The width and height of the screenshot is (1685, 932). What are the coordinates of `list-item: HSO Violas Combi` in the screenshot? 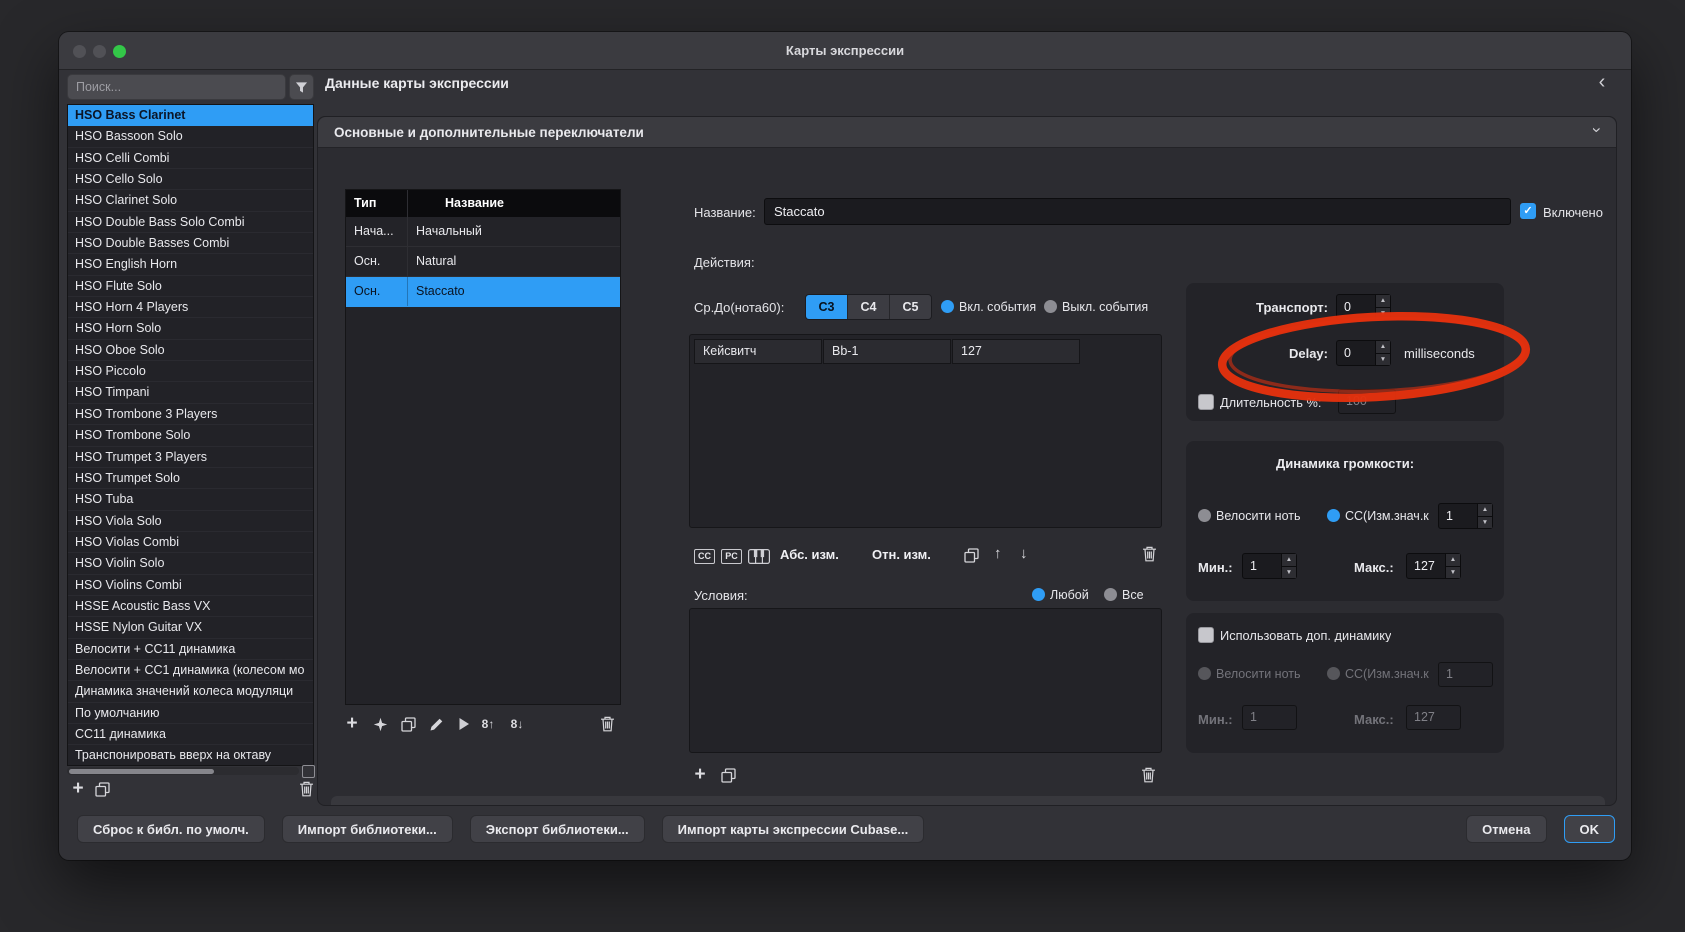 It's located at (190, 542).